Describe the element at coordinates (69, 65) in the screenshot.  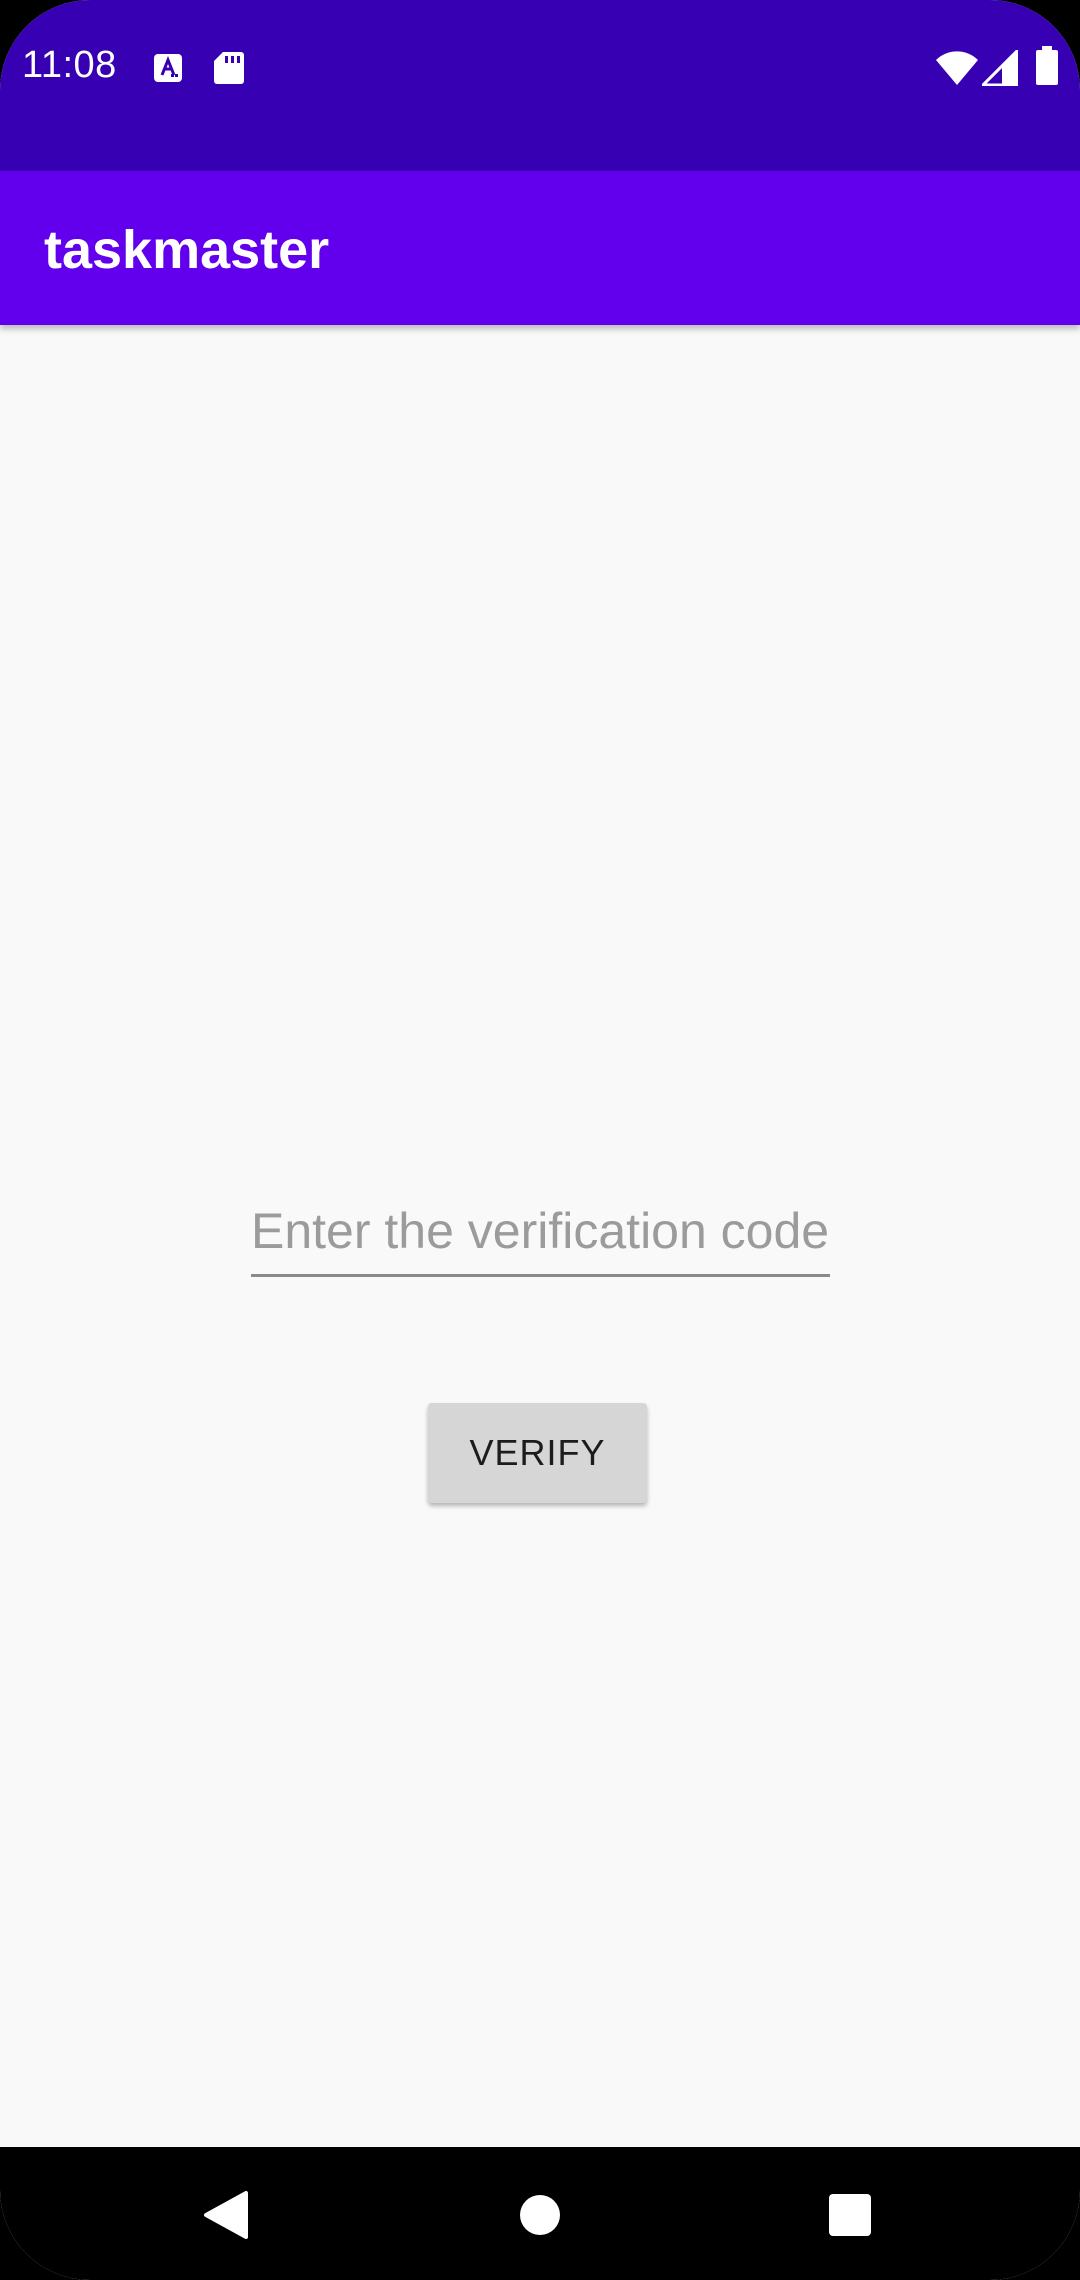
I see `status-time: 11:08` at that location.